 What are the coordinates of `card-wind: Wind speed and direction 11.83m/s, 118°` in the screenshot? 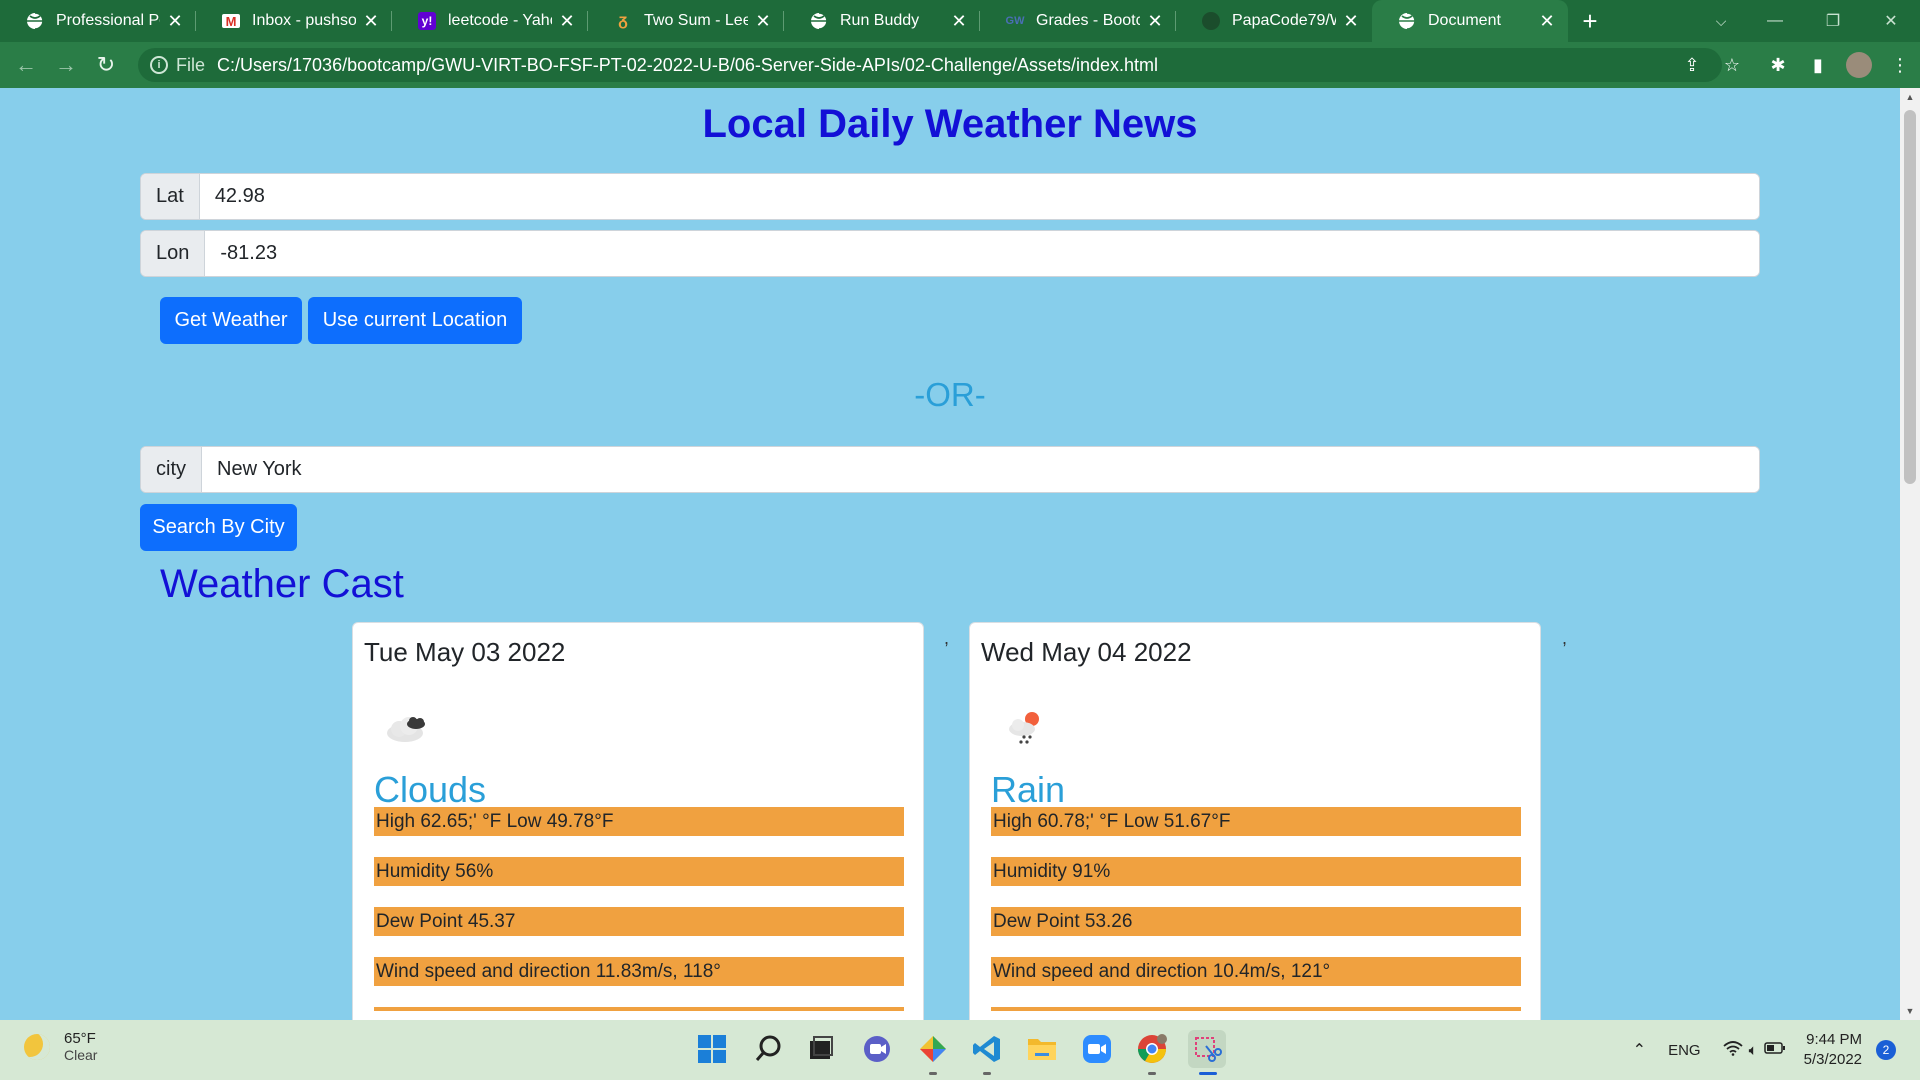 It's located at (639, 971).